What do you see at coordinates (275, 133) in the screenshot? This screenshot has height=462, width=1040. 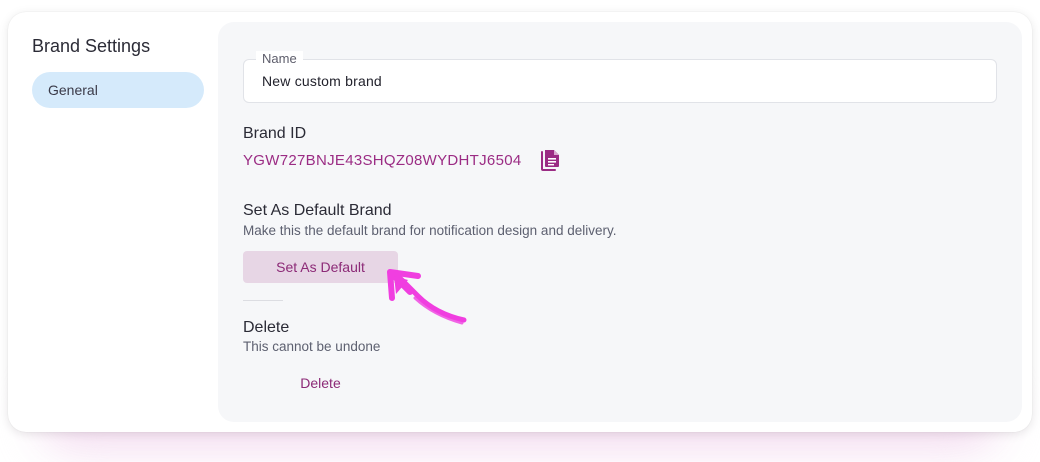 I see `brand-id-heading: Brand ID` at bounding box center [275, 133].